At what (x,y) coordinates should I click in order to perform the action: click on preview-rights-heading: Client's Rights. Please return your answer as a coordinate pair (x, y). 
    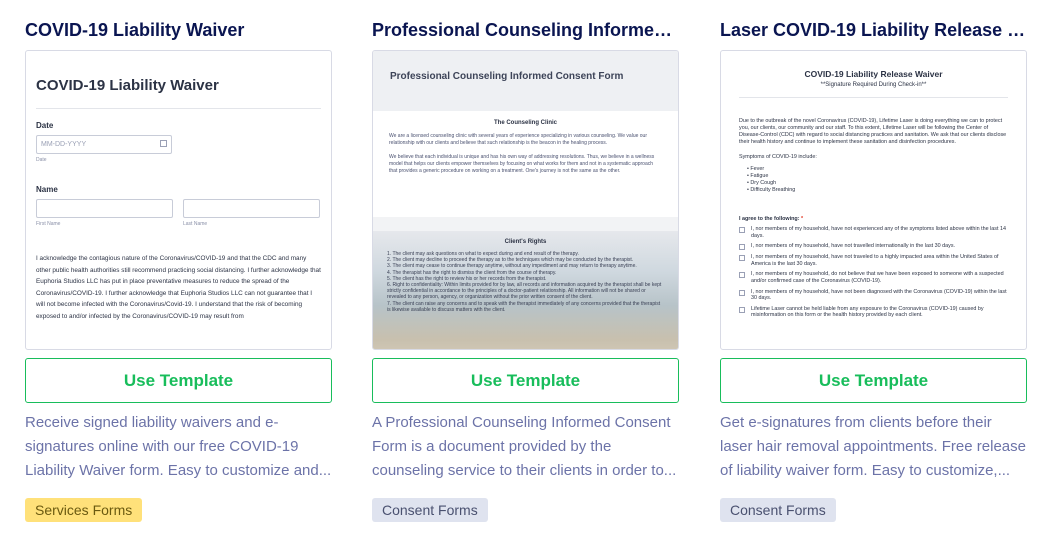
    Looking at the image, I should click on (525, 242).